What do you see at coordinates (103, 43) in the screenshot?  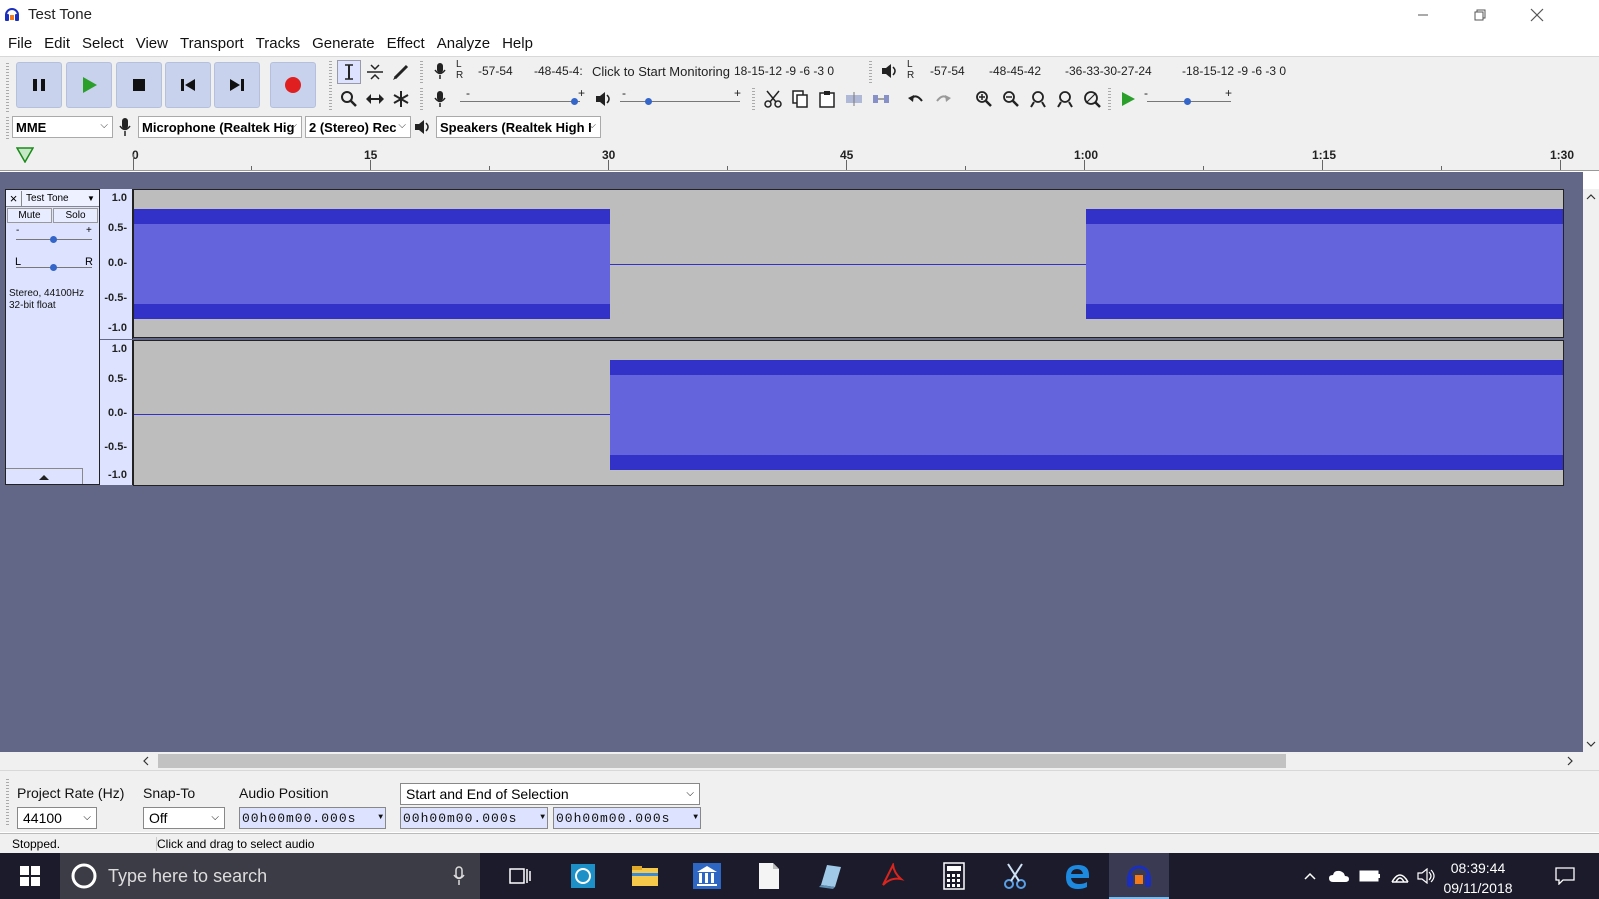 I see `menu-select: Select` at bounding box center [103, 43].